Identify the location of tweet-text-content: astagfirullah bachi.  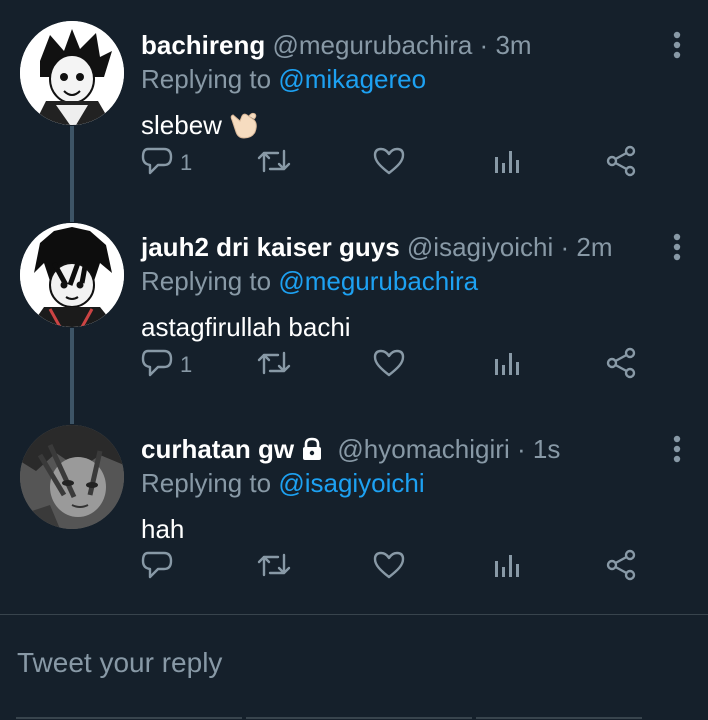
(246, 327).